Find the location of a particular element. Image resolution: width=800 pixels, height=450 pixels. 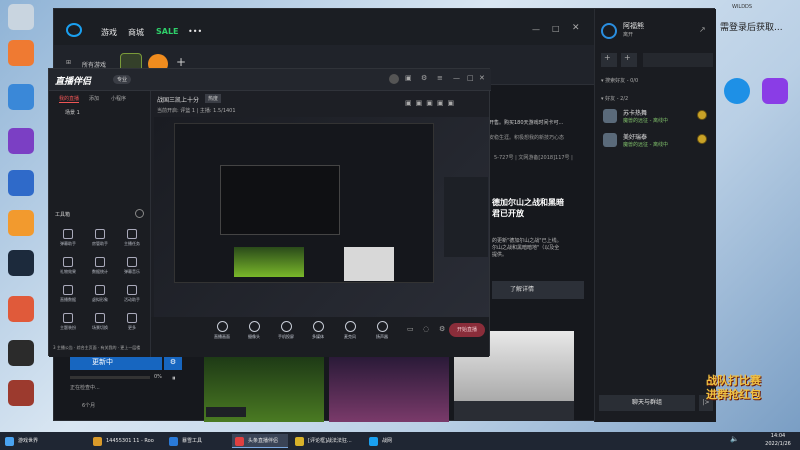

pause-icon: ⏸ is located at coordinates (174, 378).